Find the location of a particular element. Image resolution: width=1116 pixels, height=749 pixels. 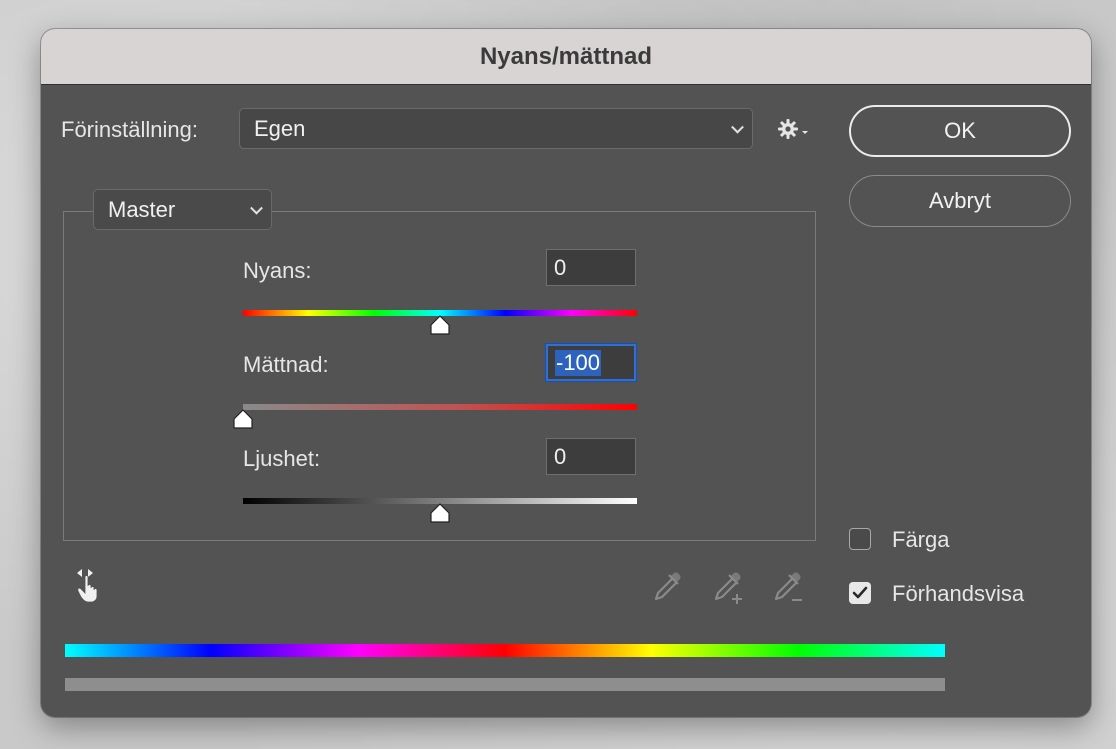

saturation-label: Mättnad: is located at coordinates (286, 364).